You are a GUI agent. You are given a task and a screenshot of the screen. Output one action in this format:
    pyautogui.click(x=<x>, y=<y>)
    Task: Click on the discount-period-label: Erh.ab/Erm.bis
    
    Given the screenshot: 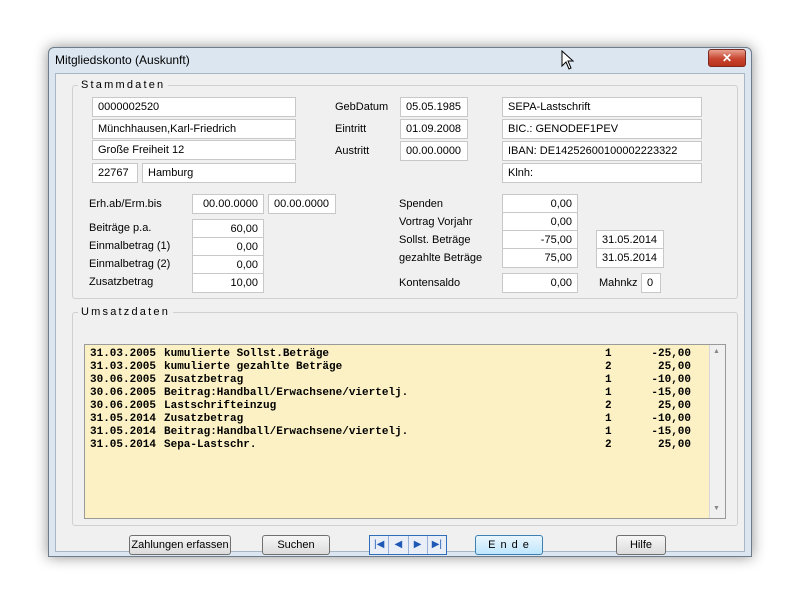 What is the action you would take?
    pyautogui.click(x=125, y=204)
    